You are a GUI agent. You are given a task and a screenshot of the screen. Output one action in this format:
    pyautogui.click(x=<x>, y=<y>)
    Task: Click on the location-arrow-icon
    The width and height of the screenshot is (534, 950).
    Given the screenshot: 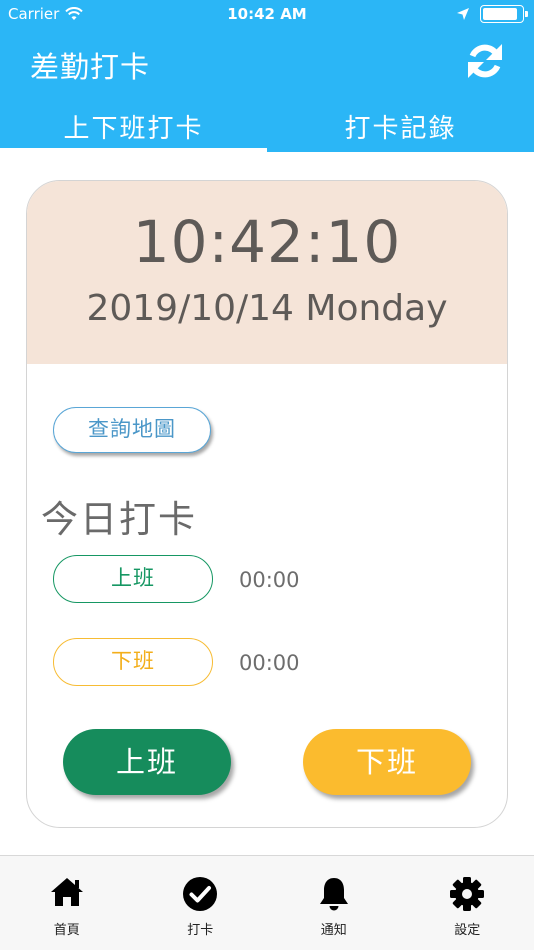 What is the action you would take?
    pyautogui.click(x=463, y=14)
    